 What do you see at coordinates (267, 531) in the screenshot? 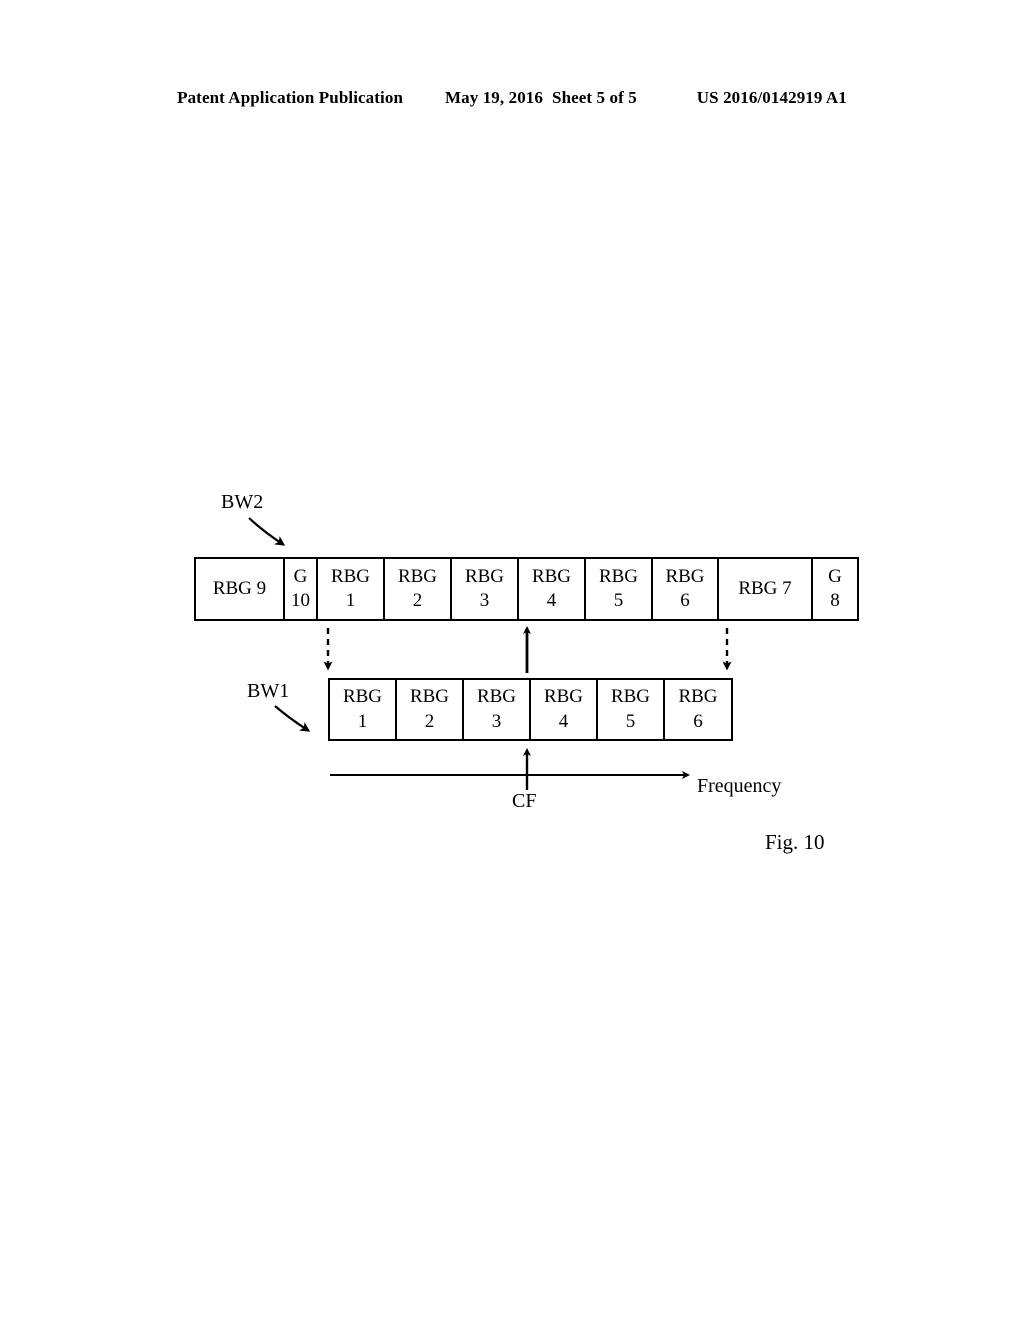
I see `bw2-pointer-arrow` at bounding box center [267, 531].